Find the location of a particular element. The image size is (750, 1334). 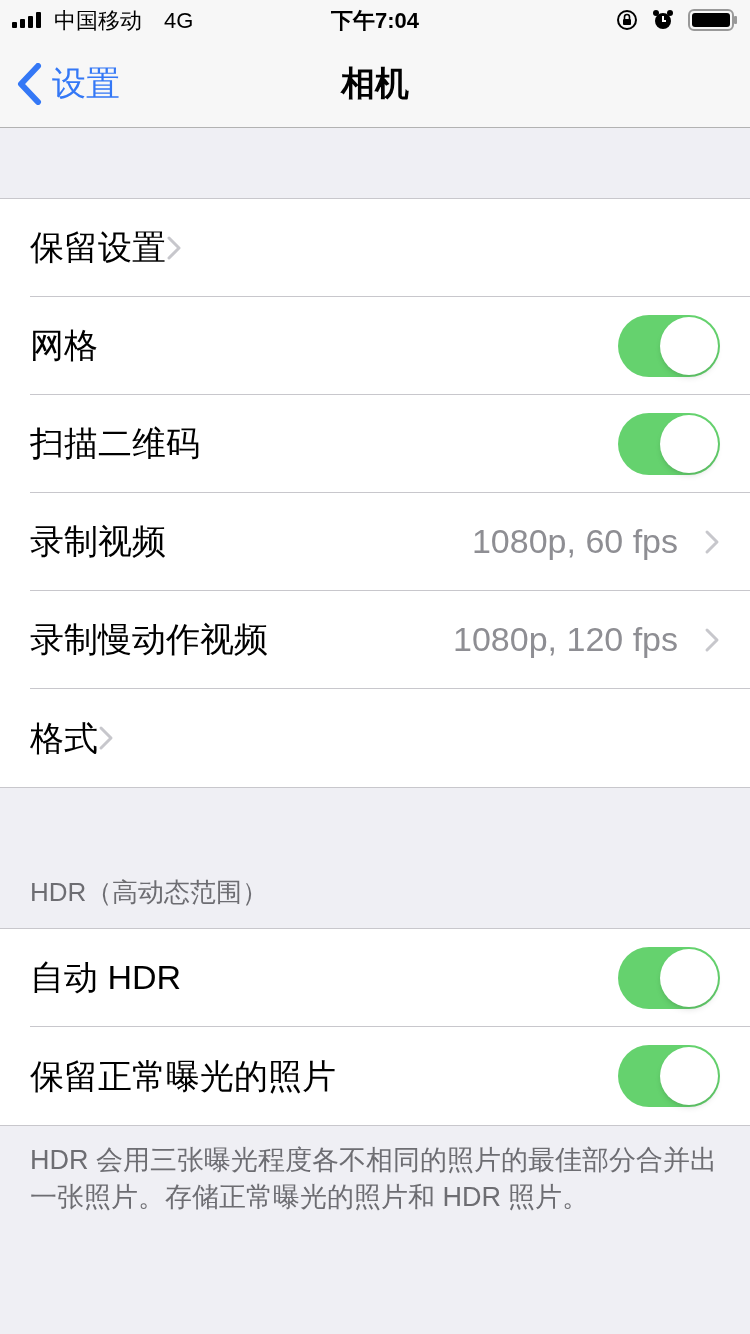

status-time: 下午7:04 is located at coordinates (374, 20).